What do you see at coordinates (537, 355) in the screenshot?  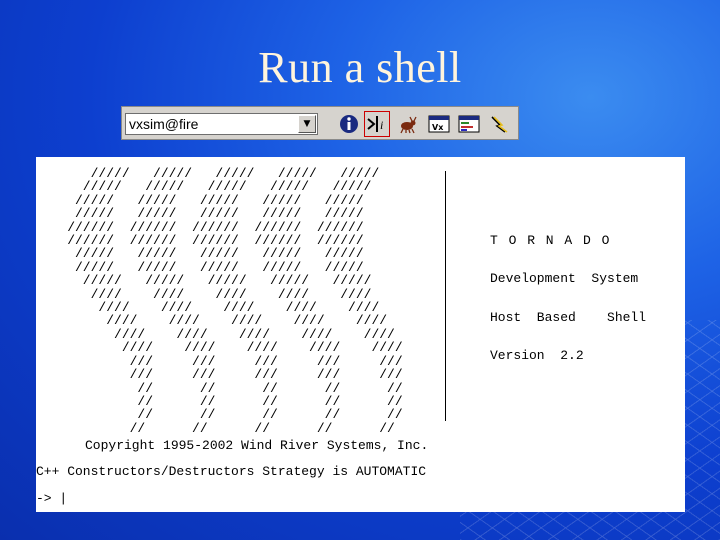 I see `version-text: Version 2.2` at bounding box center [537, 355].